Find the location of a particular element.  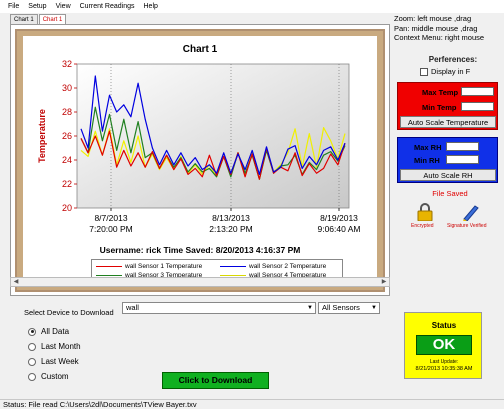

radio-label: Last Month is located at coordinates (61, 346).